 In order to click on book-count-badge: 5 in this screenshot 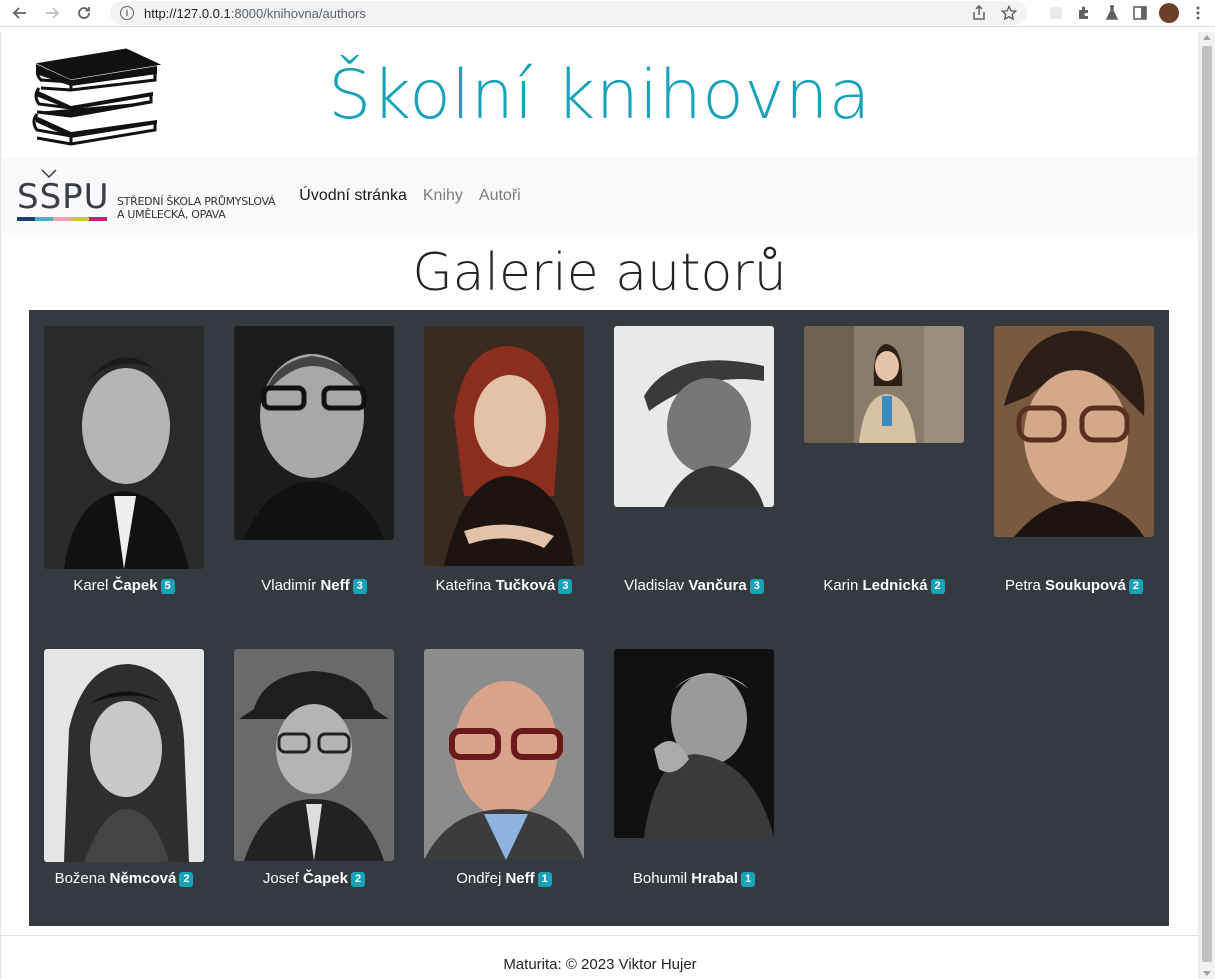, I will do `click(167, 586)`.